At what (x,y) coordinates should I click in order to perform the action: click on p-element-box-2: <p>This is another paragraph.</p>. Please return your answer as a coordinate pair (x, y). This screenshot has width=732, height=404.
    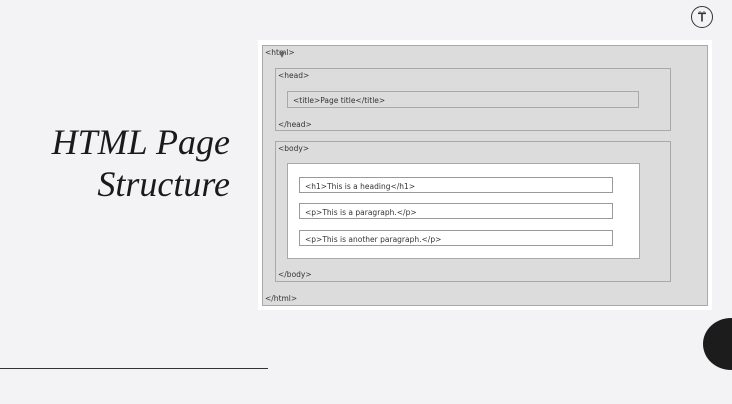
    Looking at the image, I should click on (456, 238).